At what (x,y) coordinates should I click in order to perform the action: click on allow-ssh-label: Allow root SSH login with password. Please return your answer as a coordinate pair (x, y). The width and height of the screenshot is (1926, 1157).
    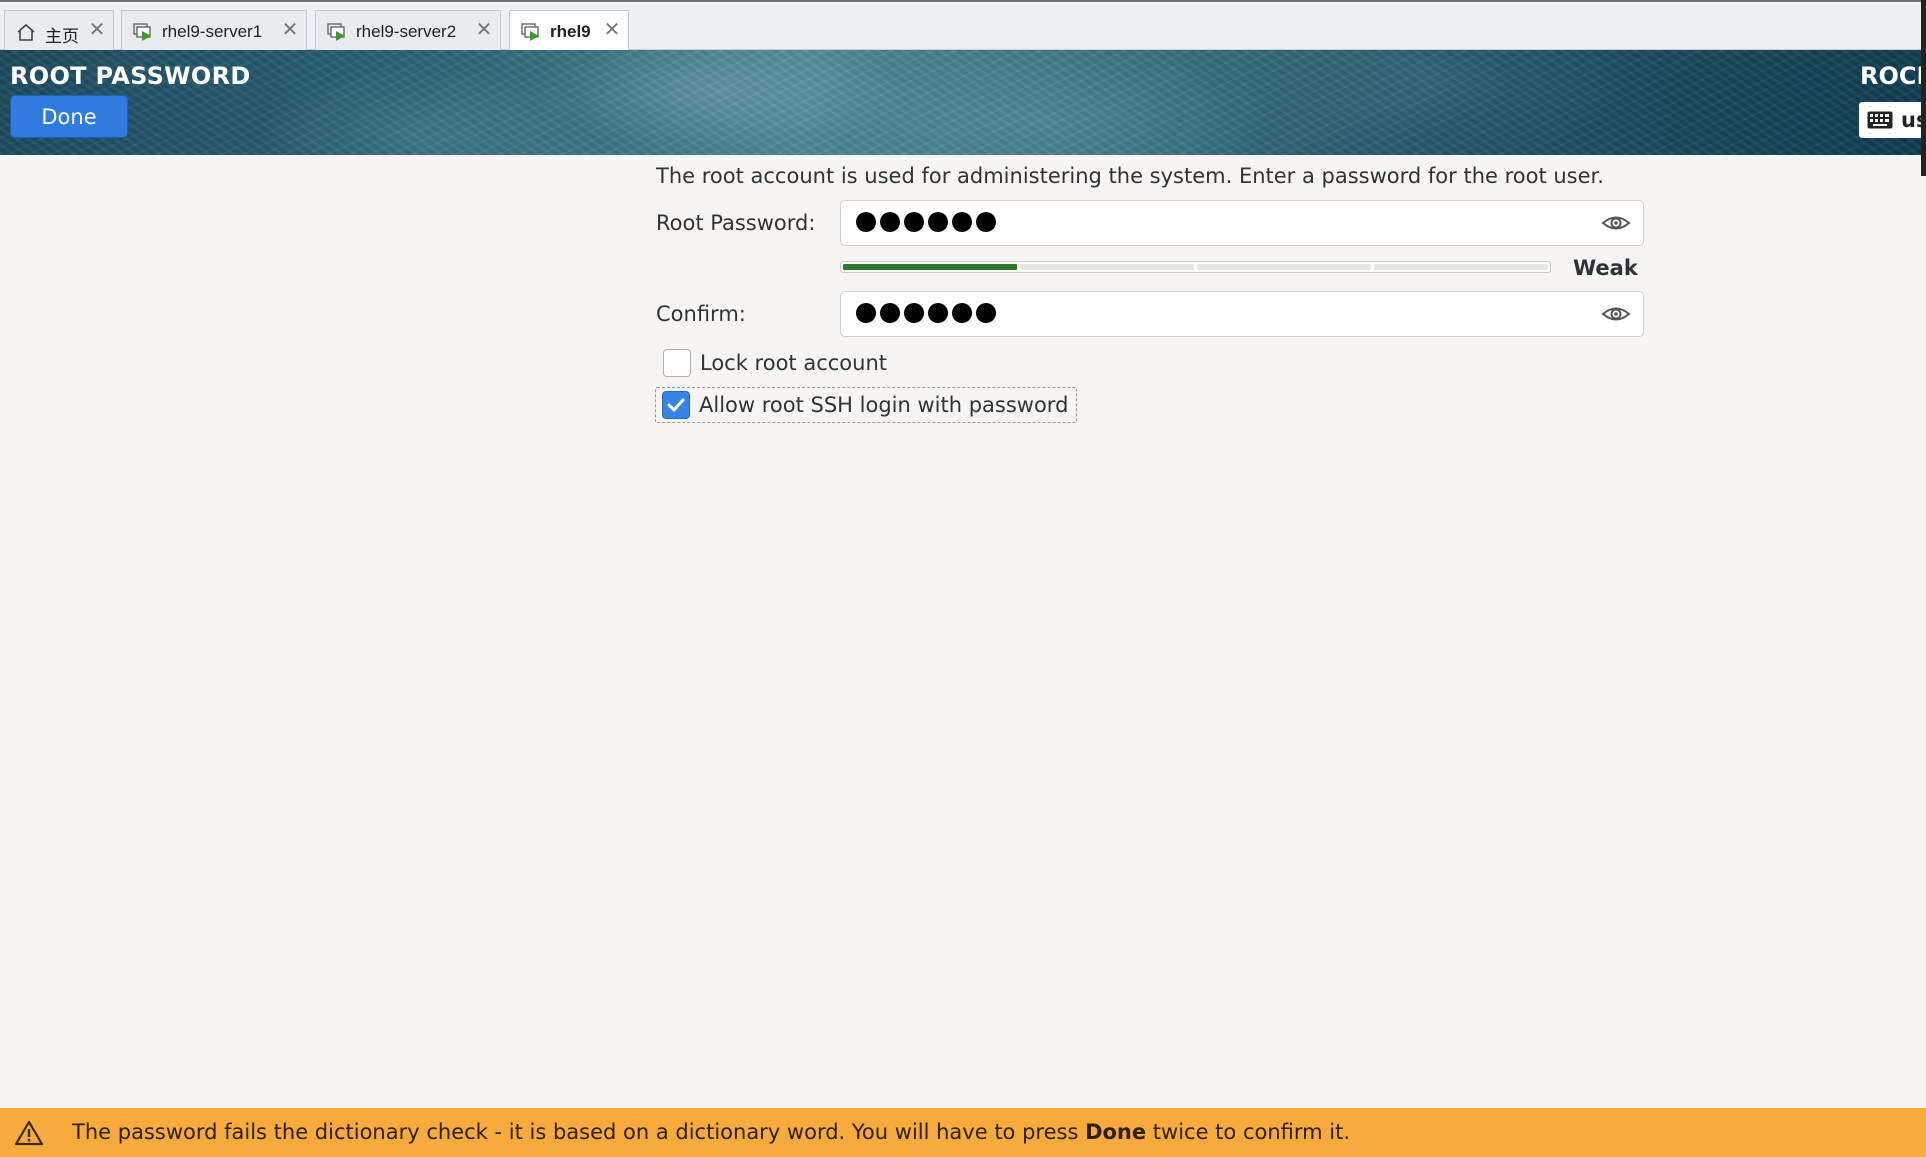
    Looking at the image, I should click on (884, 405).